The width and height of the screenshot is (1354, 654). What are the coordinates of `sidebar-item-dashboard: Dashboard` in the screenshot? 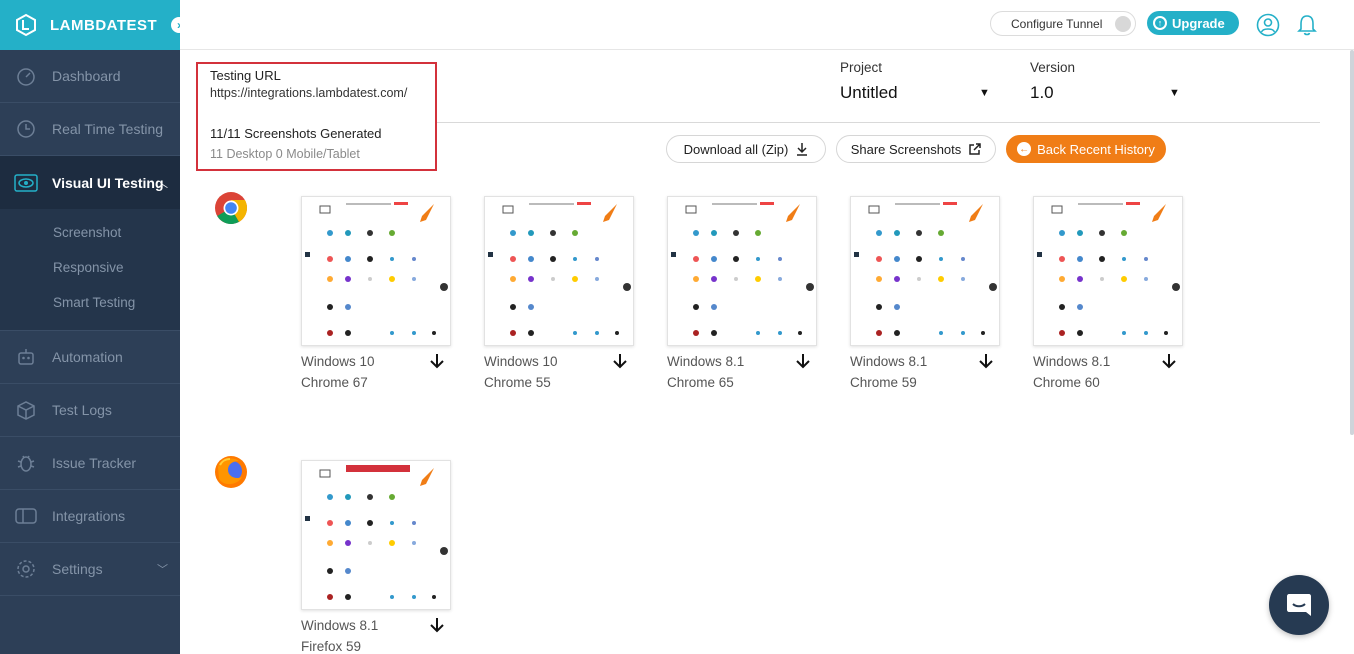 It's located at (90, 76).